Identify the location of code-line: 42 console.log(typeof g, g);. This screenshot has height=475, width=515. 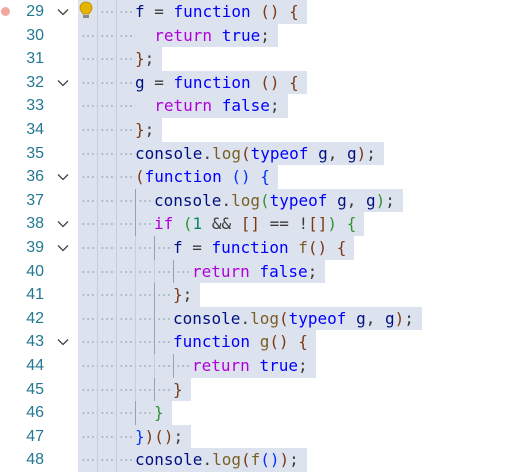
(257, 318).